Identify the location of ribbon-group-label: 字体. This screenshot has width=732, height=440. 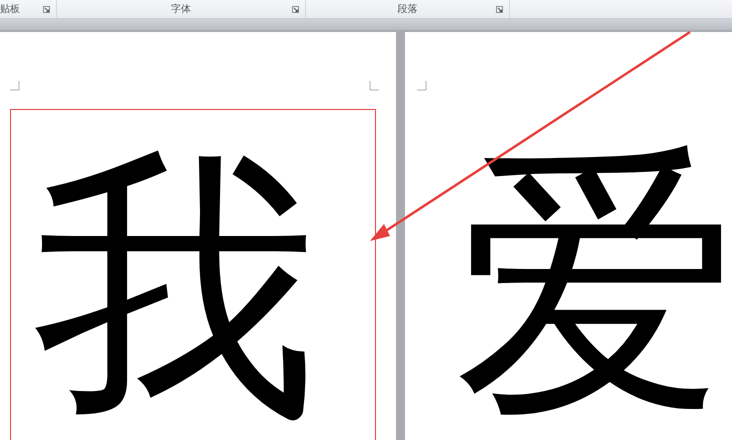
(181, 9).